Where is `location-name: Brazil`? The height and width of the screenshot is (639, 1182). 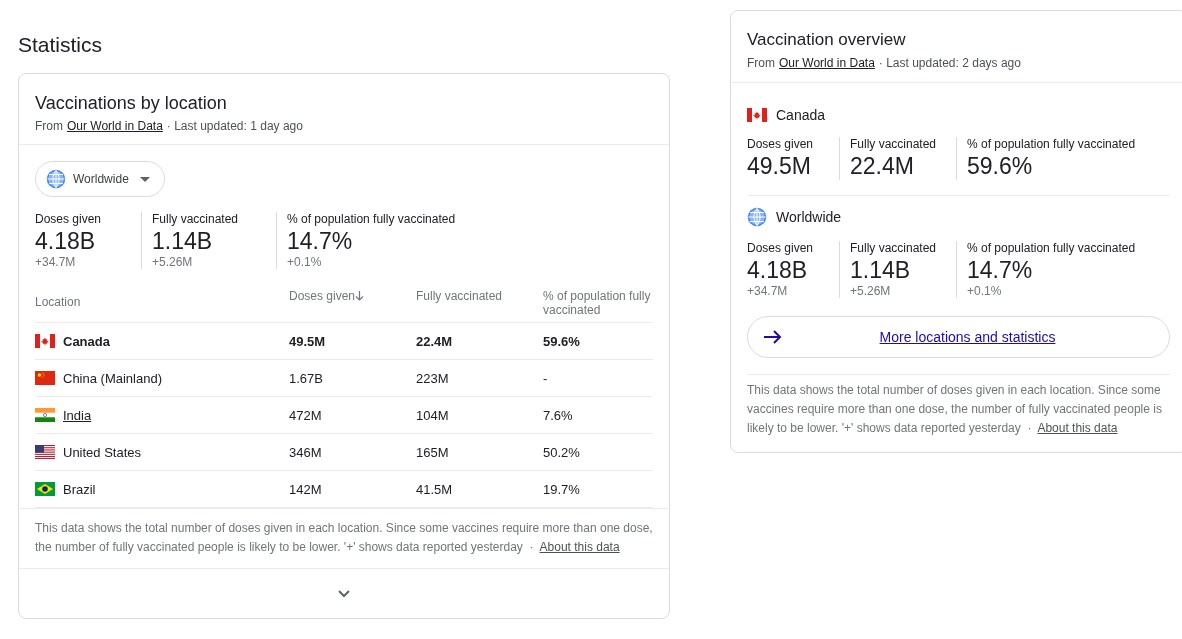
location-name: Brazil is located at coordinates (79, 489).